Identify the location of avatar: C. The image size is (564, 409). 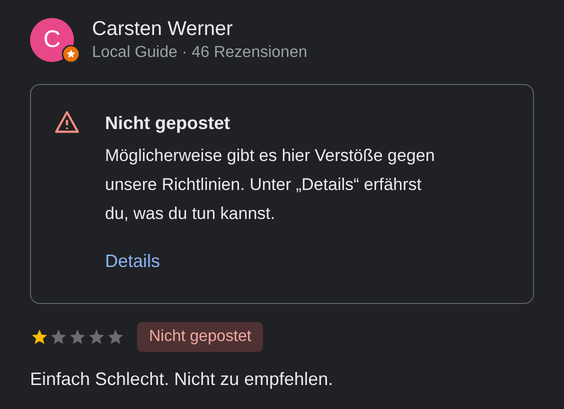
(52, 40).